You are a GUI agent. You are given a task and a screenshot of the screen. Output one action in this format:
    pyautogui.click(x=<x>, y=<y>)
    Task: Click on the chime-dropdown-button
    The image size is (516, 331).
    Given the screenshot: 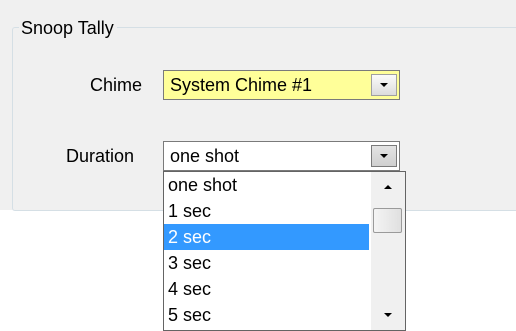 What is the action you would take?
    pyautogui.click(x=384, y=85)
    